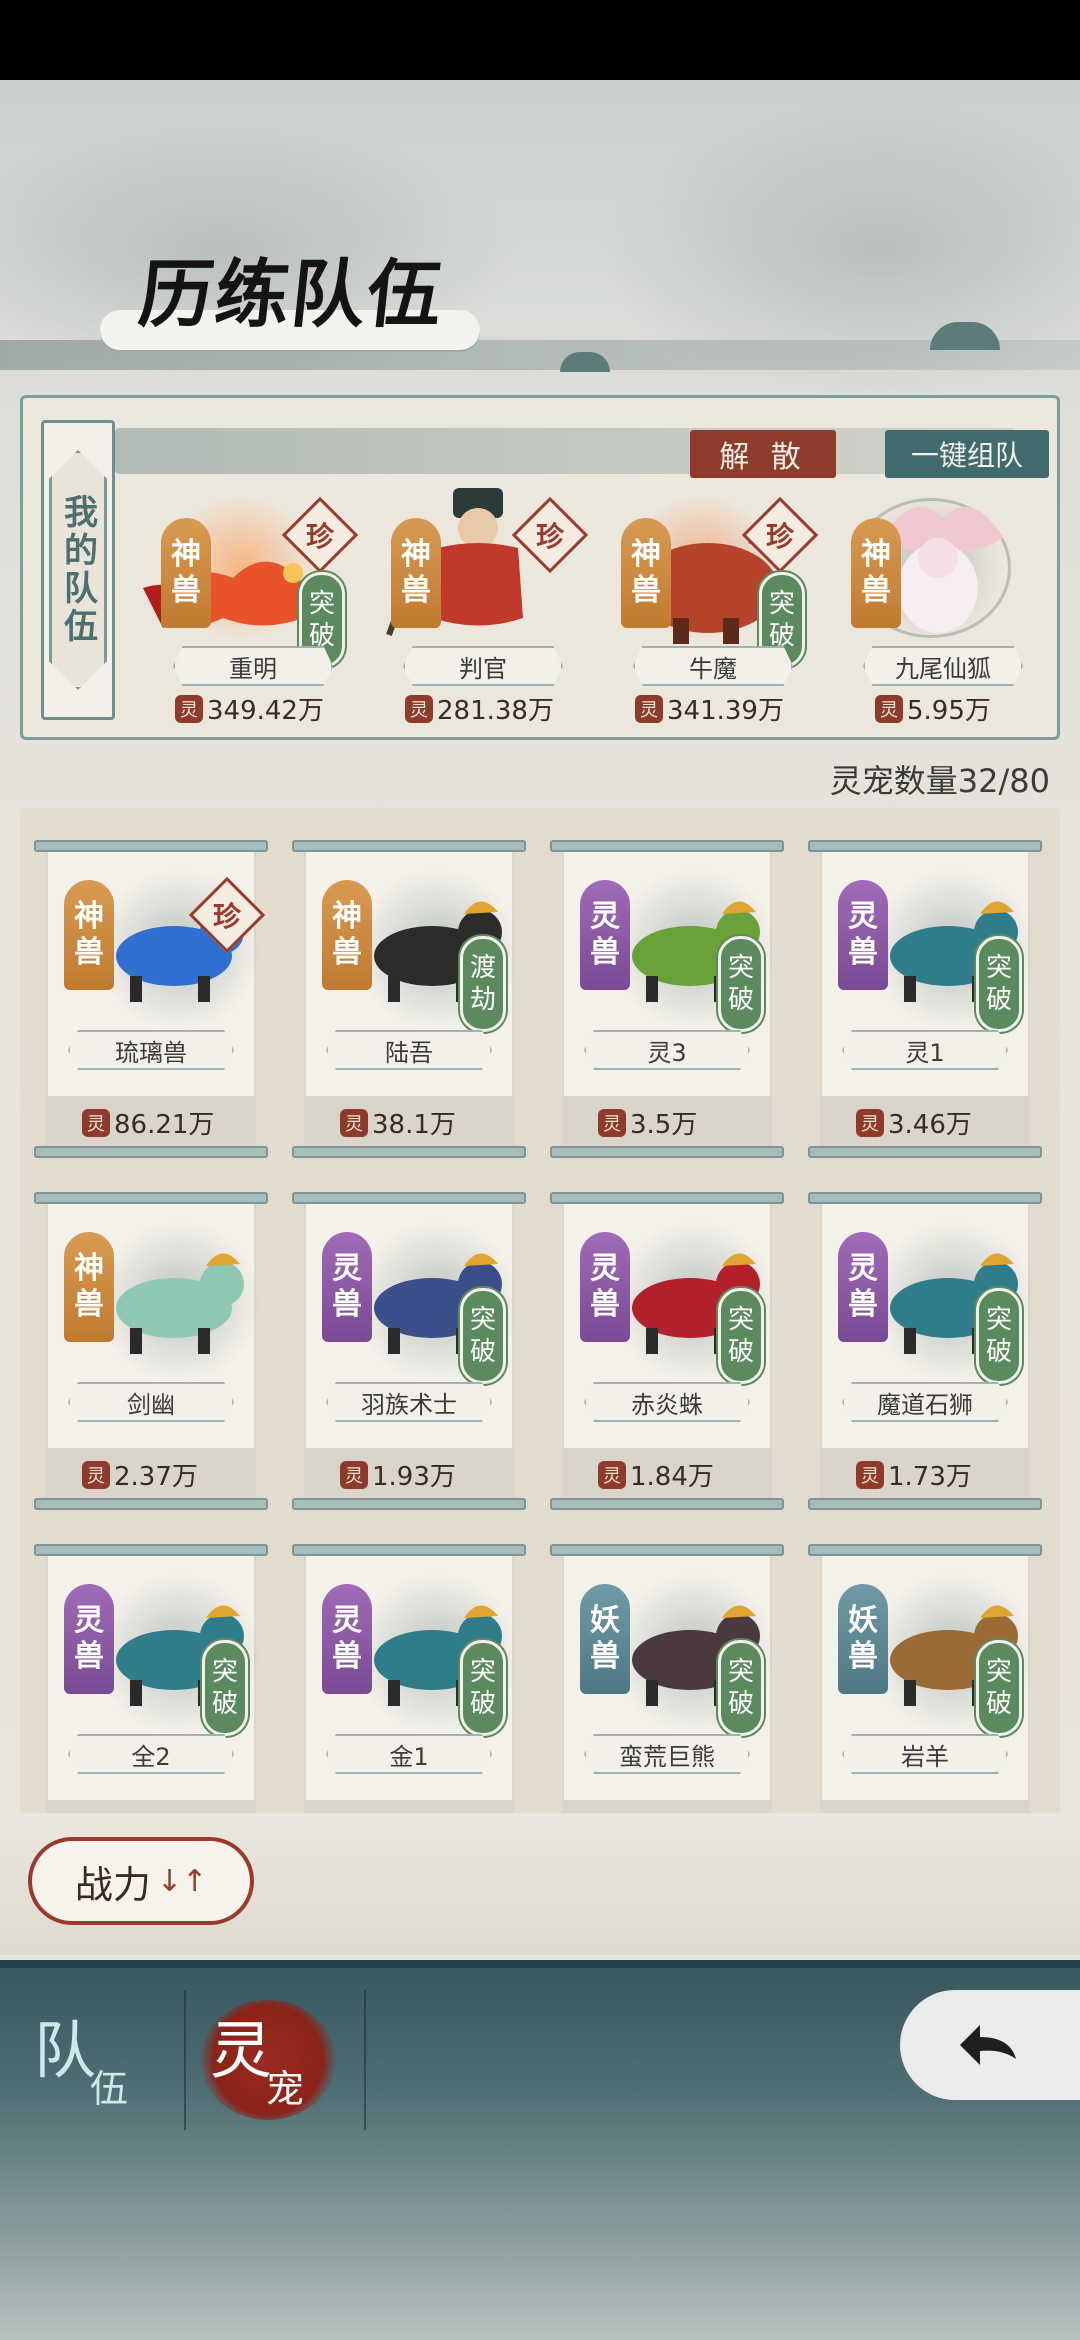 Image resolution: width=1080 pixels, height=2340 pixels. Describe the element at coordinates (285, 2089) in the screenshot. I see `tab-pets-small: 宠` at that location.